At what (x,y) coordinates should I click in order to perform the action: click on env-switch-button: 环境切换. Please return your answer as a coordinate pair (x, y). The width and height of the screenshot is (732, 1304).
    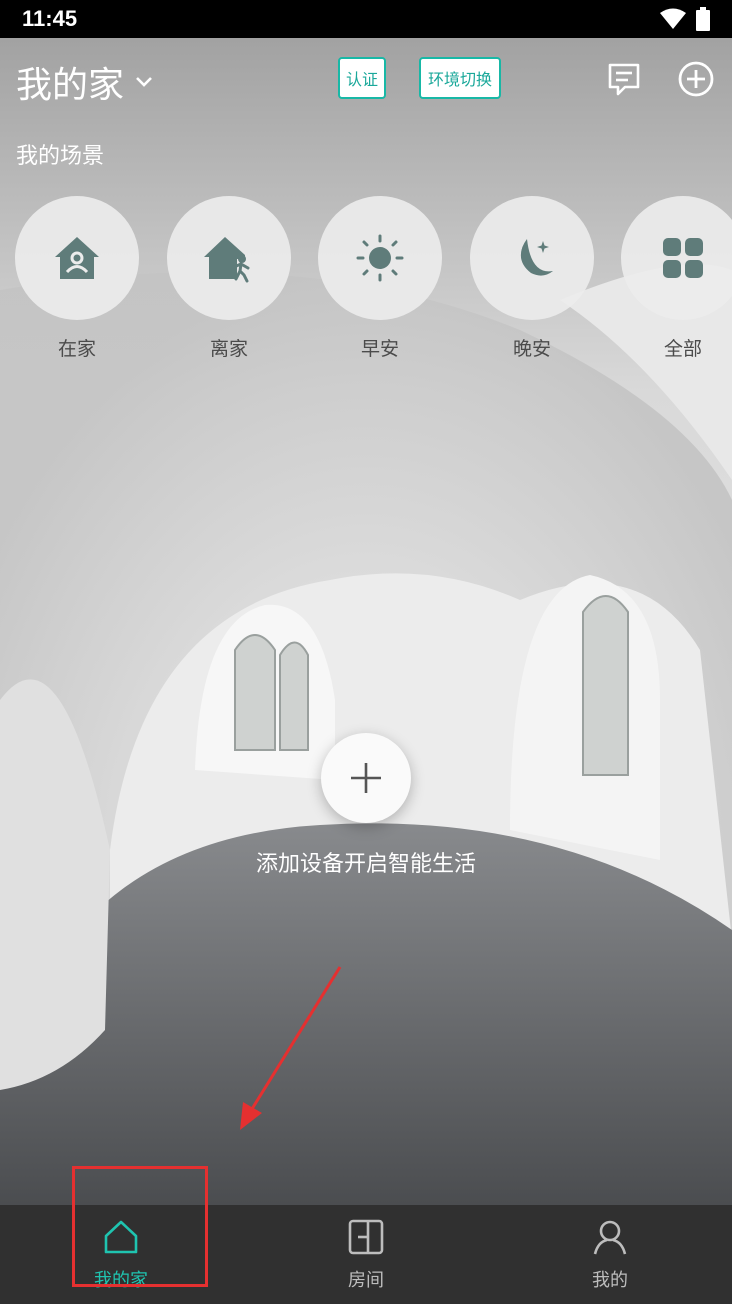
    Looking at the image, I should click on (460, 78).